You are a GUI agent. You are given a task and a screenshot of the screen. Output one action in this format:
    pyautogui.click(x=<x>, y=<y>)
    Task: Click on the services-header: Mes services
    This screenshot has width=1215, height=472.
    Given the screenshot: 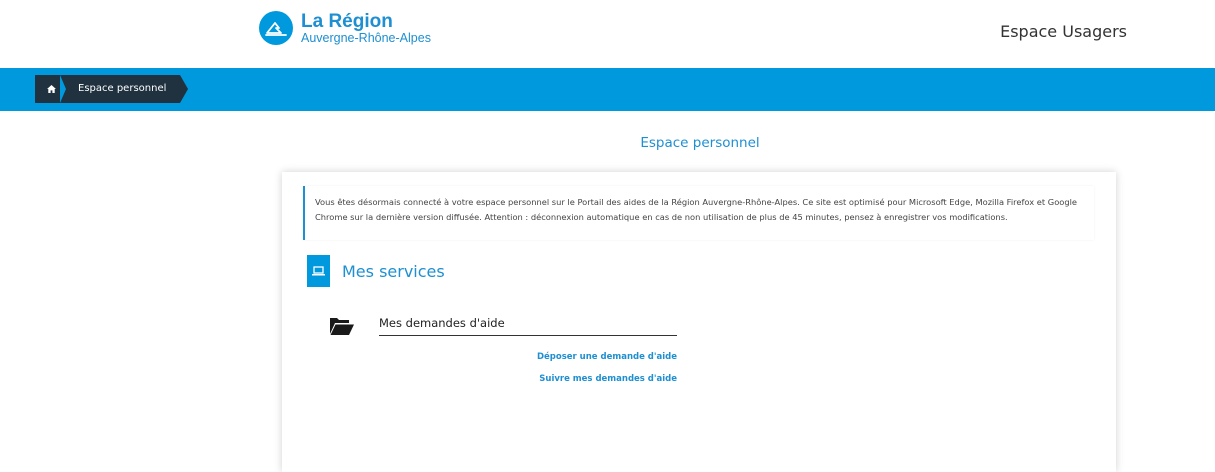 What is the action you would take?
    pyautogui.click(x=376, y=271)
    